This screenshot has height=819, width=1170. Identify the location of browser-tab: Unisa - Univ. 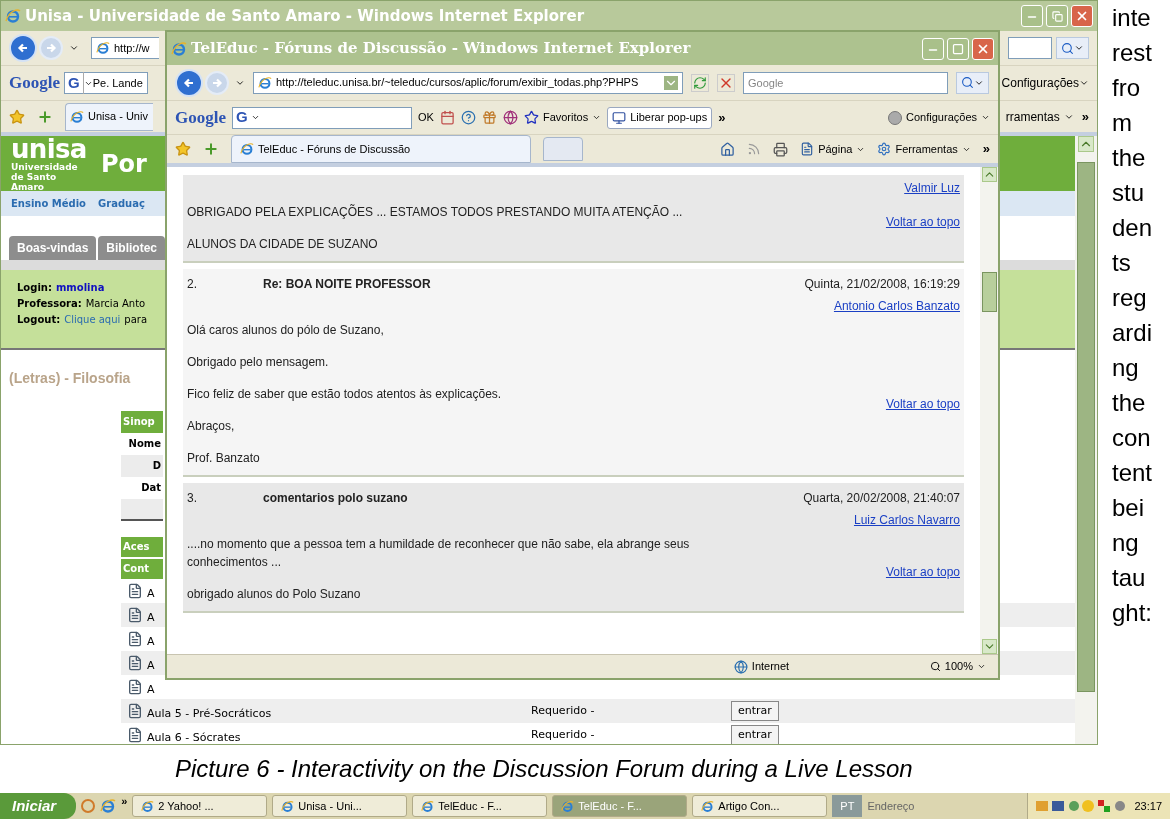
(109, 116).